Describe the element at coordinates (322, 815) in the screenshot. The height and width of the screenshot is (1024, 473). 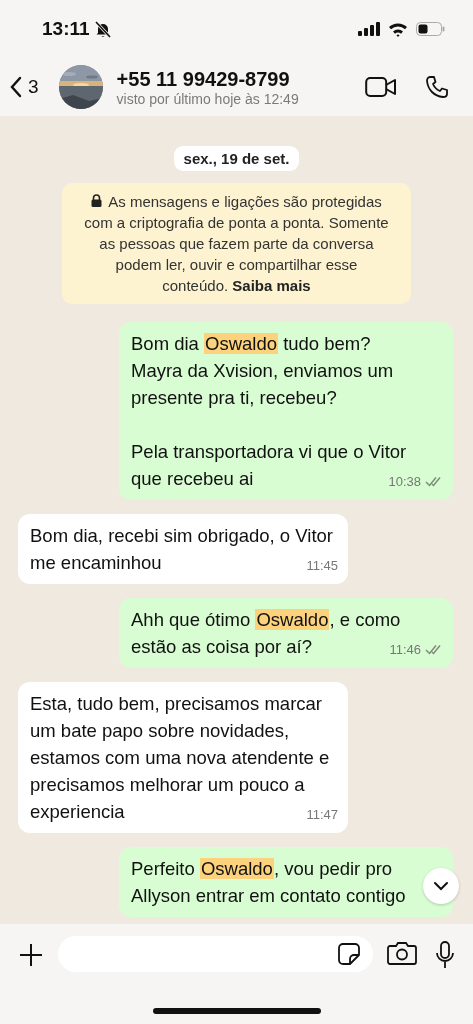
I see `message-time: 11:47` at that location.